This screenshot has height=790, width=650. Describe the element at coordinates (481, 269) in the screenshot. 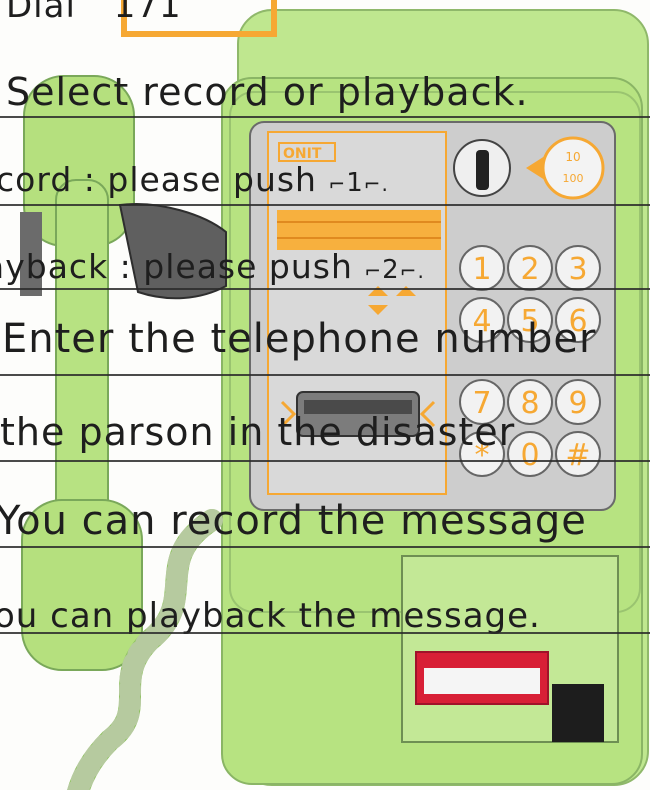

I see `keypad-key-label: 1` at that location.